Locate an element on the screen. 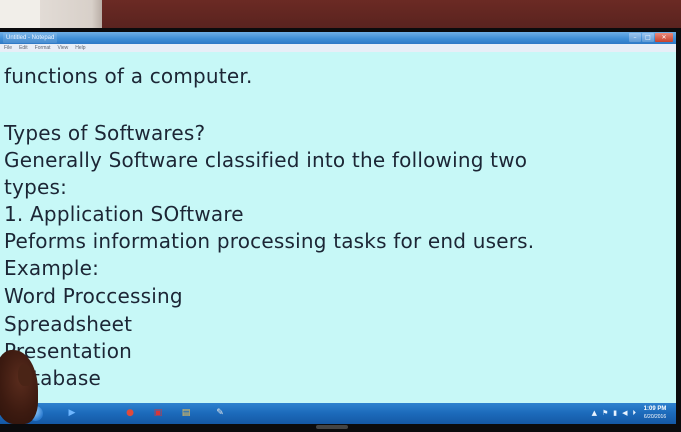  text-line: Types of Softwares? is located at coordinates (105, 133).